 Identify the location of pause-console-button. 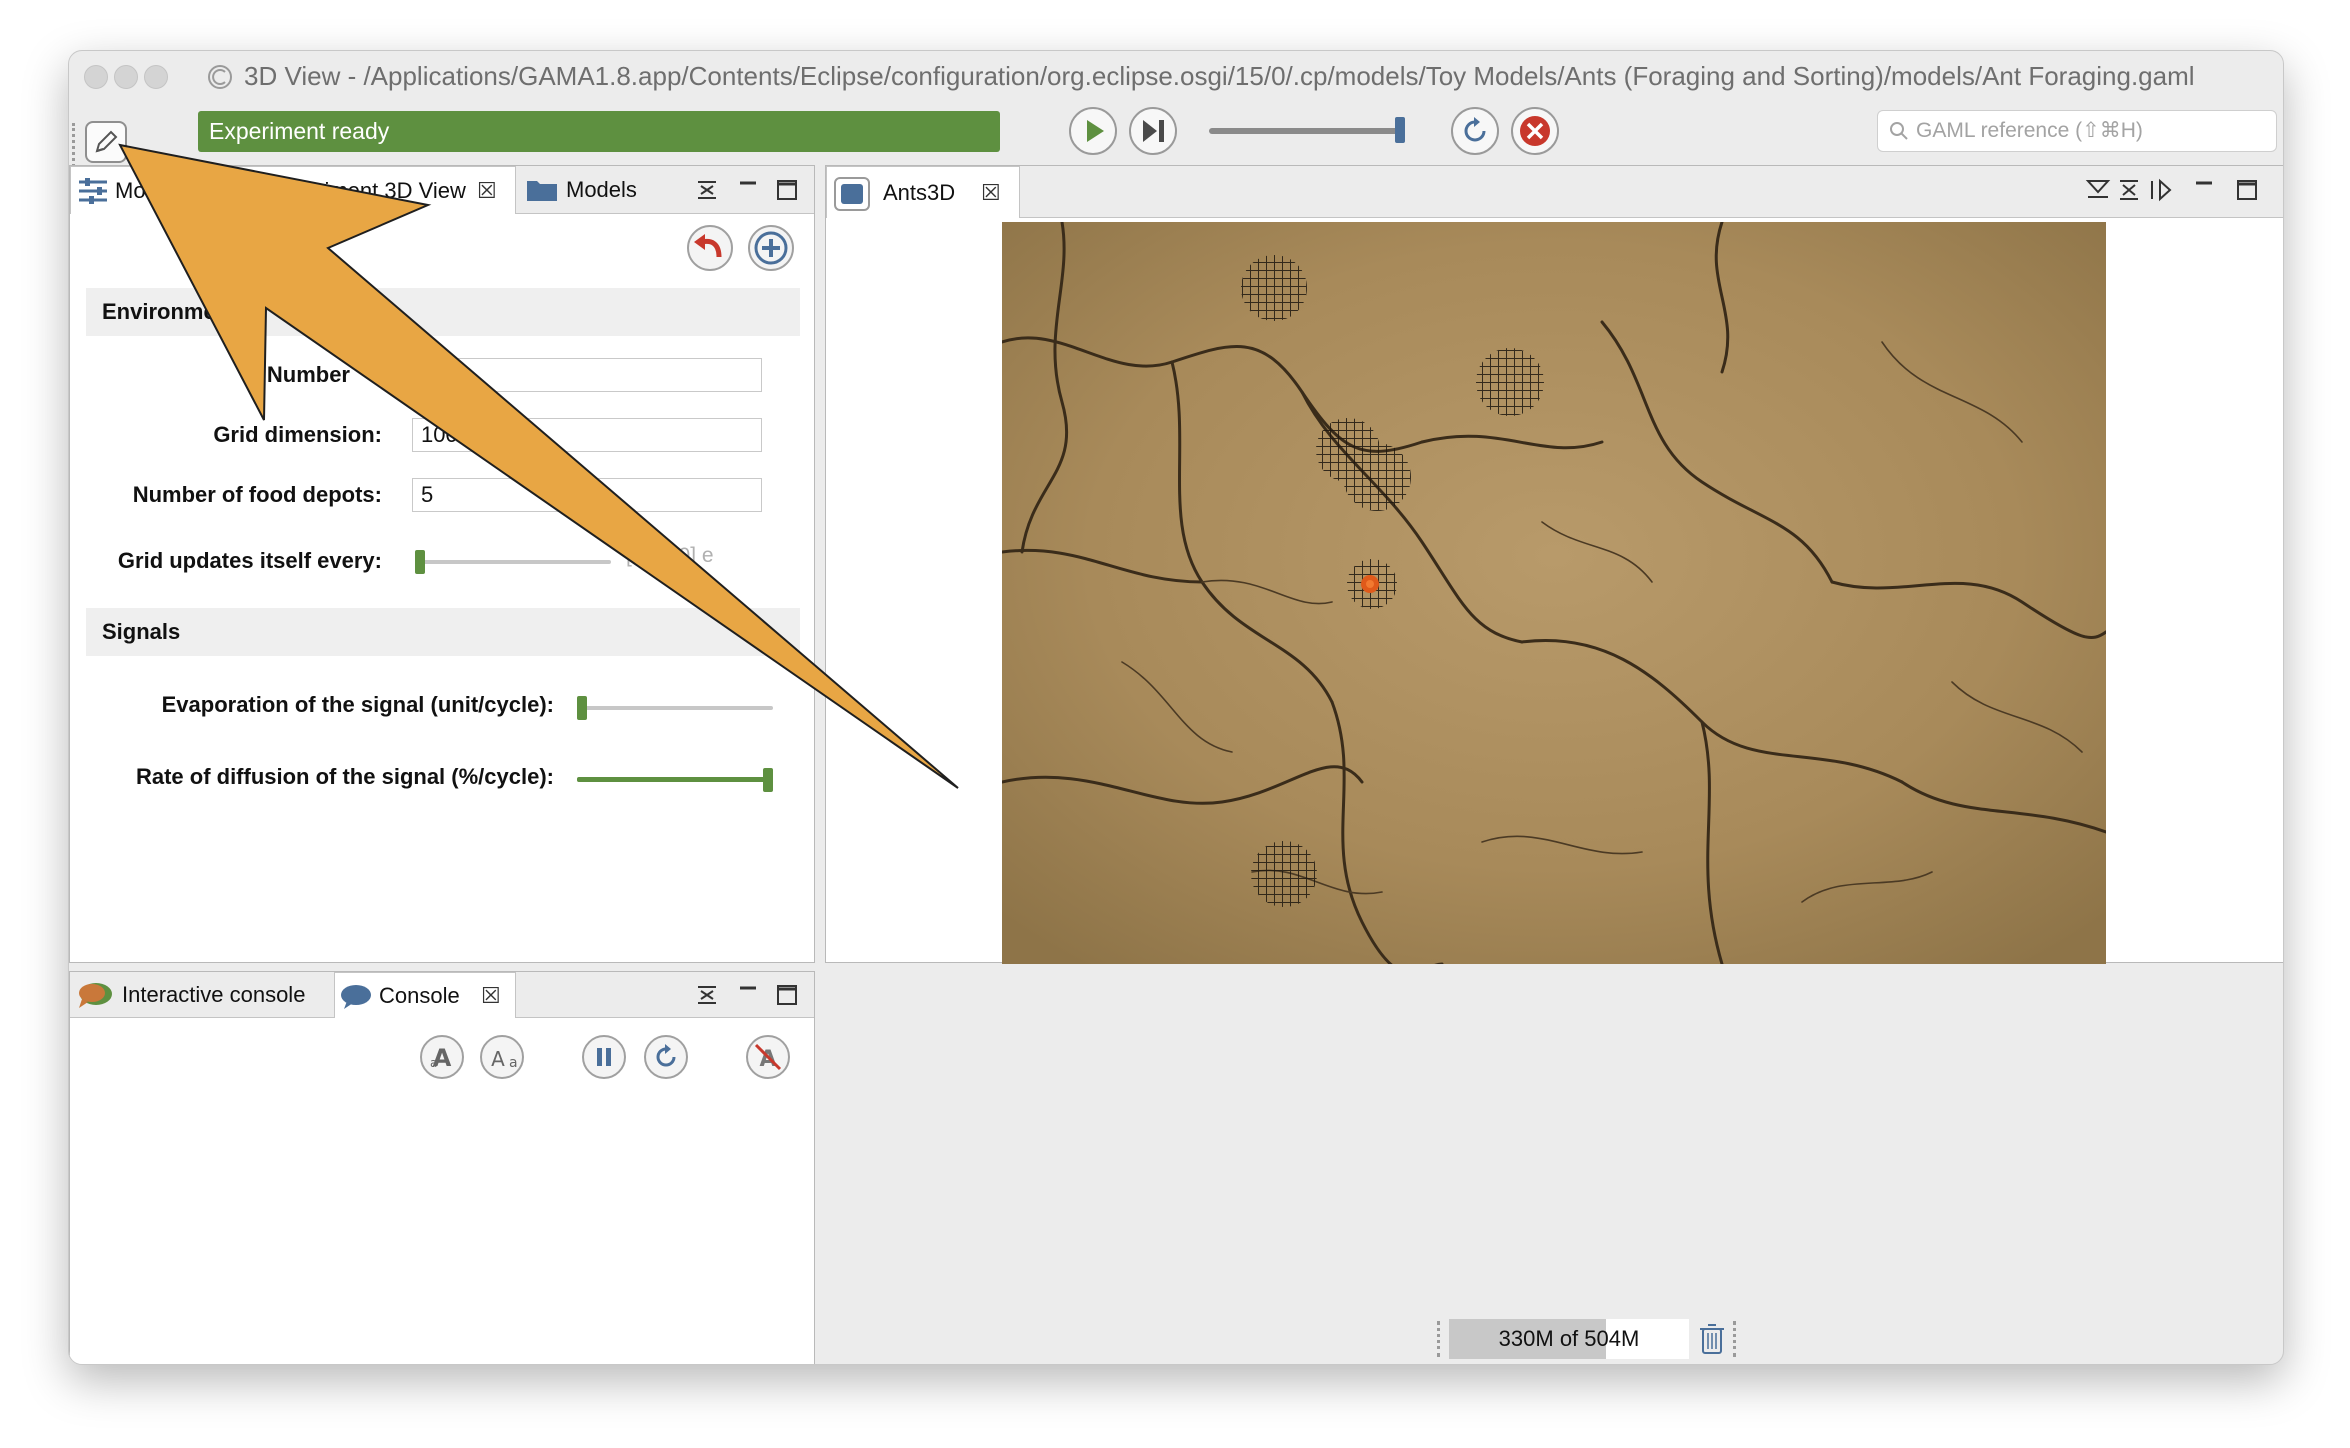
(604, 1057).